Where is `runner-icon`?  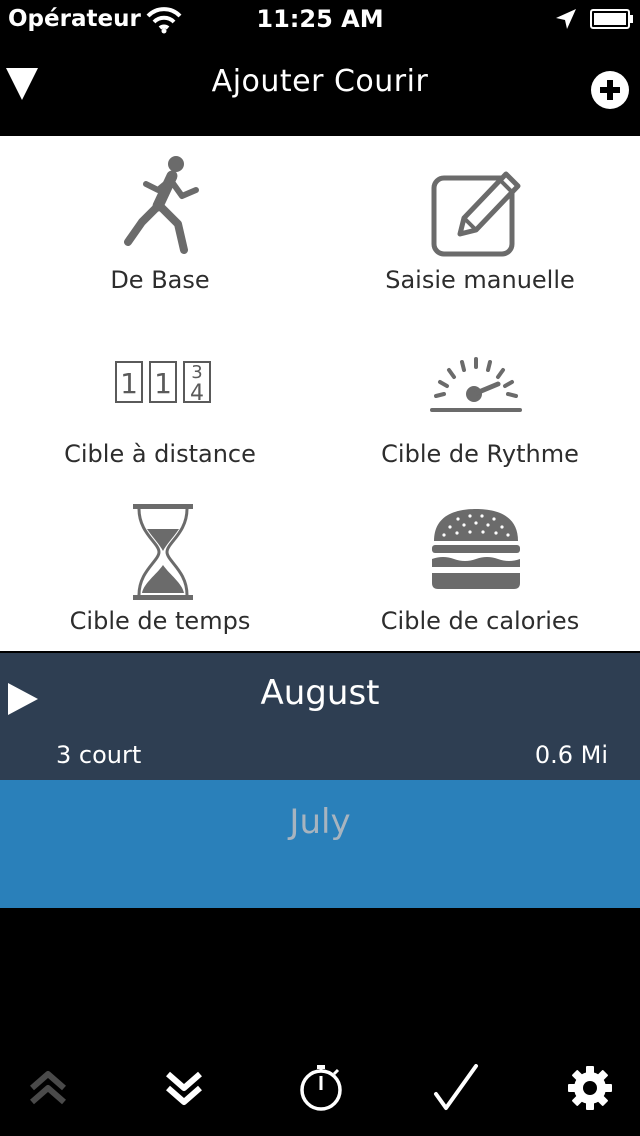
runner-icon is located at coordinates (161, 205).